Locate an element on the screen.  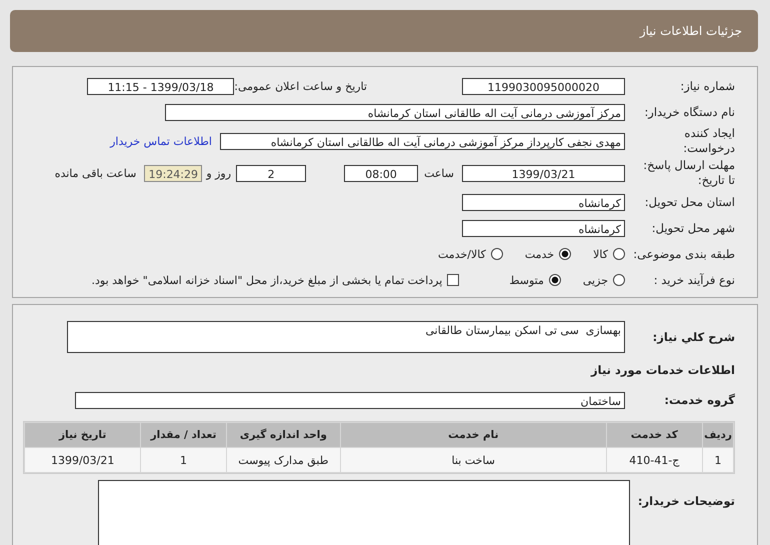
field-label: مهلت ارسال پاسخ: تا تاریخ: is located at coordinates (688, 173).